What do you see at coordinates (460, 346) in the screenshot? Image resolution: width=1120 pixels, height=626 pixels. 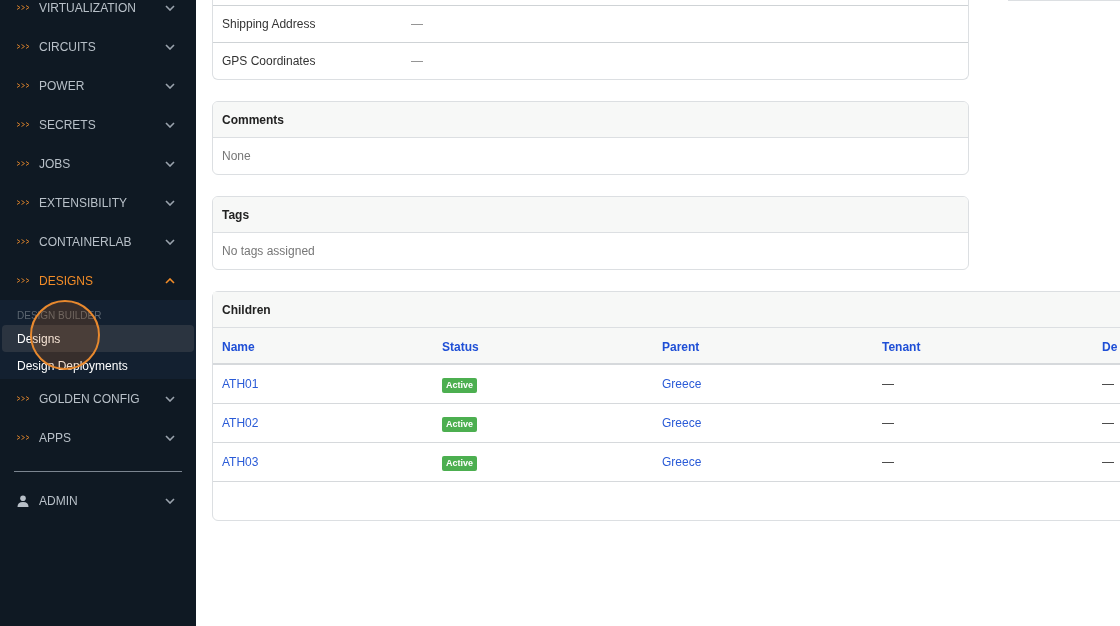 I see `column-header: Status` at bounding box center [460, 346].